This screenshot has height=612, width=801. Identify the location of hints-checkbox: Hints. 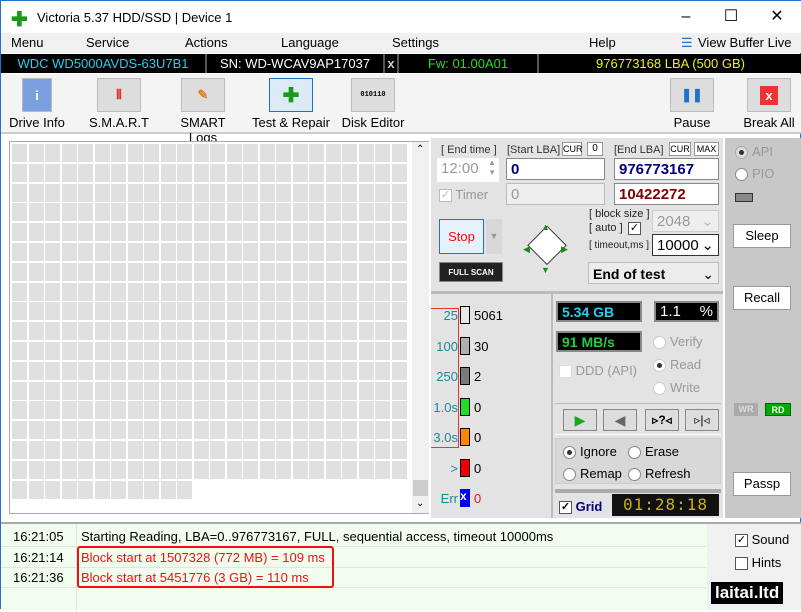
(758, 563).